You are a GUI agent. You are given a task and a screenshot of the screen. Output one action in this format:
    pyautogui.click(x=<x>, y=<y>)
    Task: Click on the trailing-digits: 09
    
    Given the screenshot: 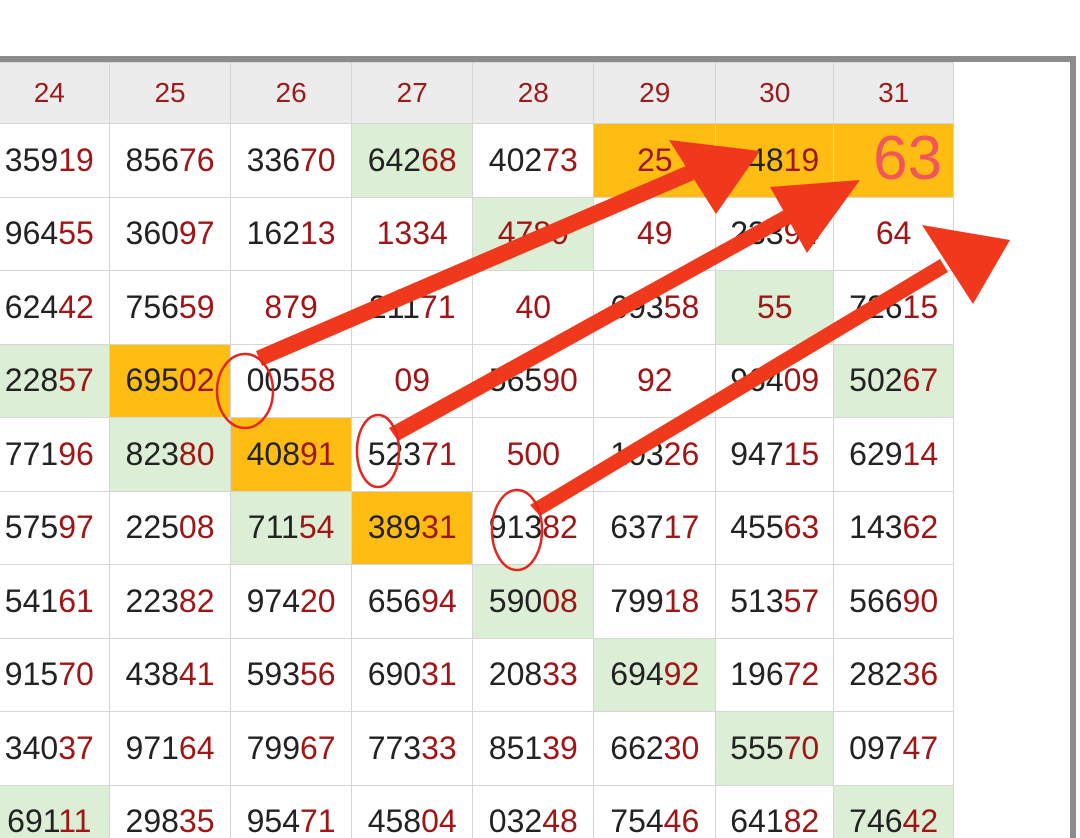 What is the action you would take?
    pyautogui.click(x=412, y=380)
    